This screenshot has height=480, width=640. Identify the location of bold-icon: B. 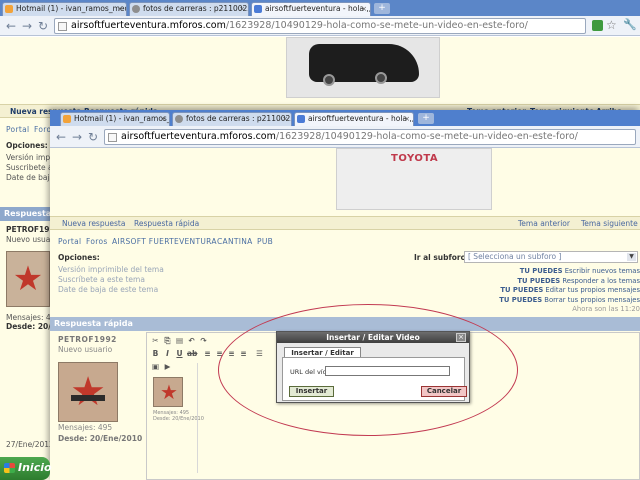
(155, 353).